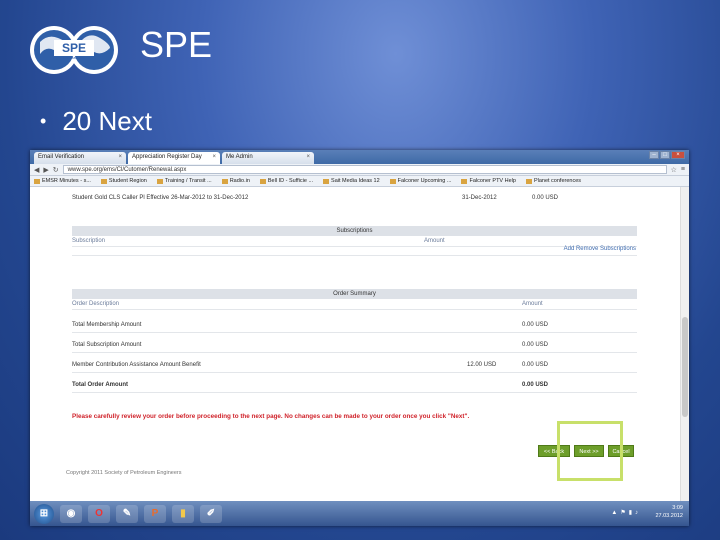  I want to click on amount-col-header: Amount, so click(434, 241).